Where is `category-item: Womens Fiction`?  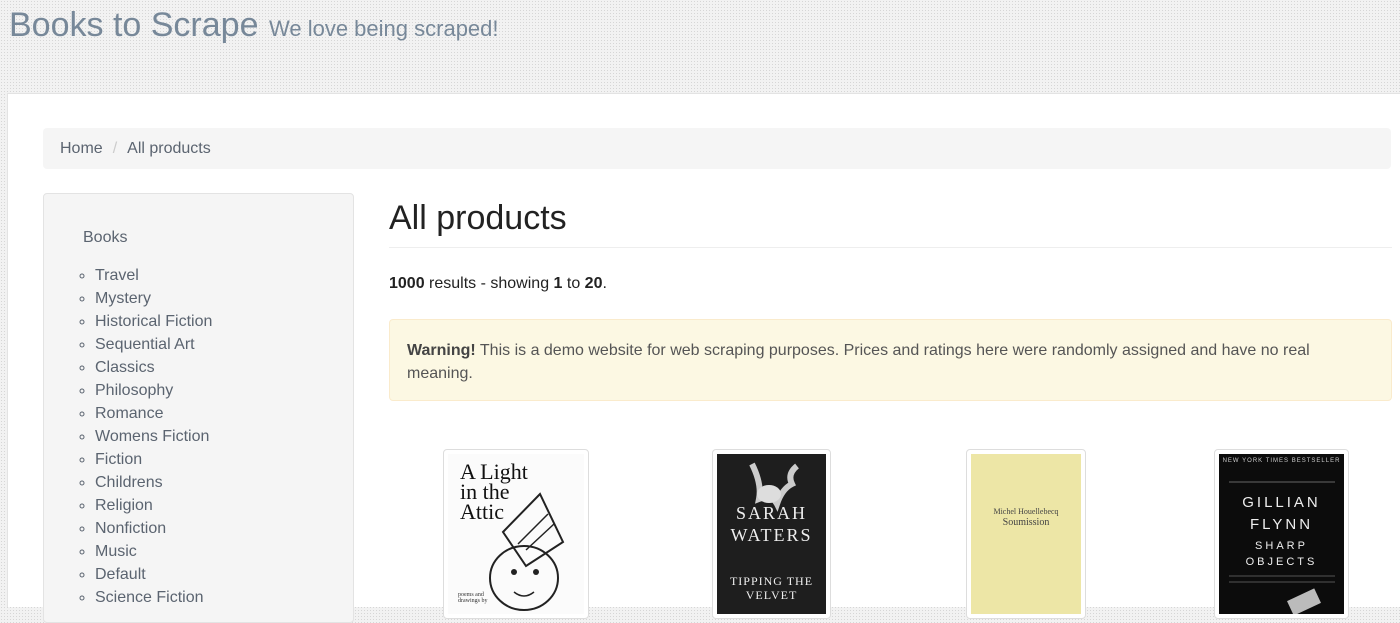 category-item: Womens Fiction is located at coordinates (153, 436).